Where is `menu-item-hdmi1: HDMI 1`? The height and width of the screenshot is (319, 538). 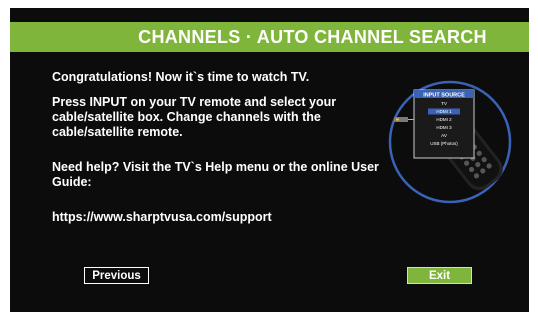
menu-item-hdmi1: HDMI 1 is located at coordinates (444, 111).